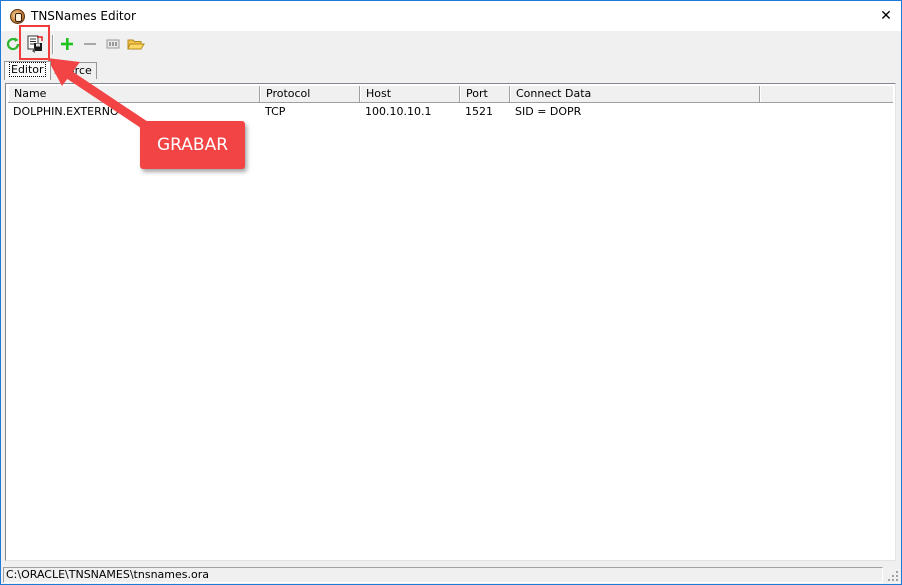 The height and width of the screenshot is (585, 902). Describe the element at coordinates (53, 44) in the screenshot. I see `toolbar-separator` at that location.